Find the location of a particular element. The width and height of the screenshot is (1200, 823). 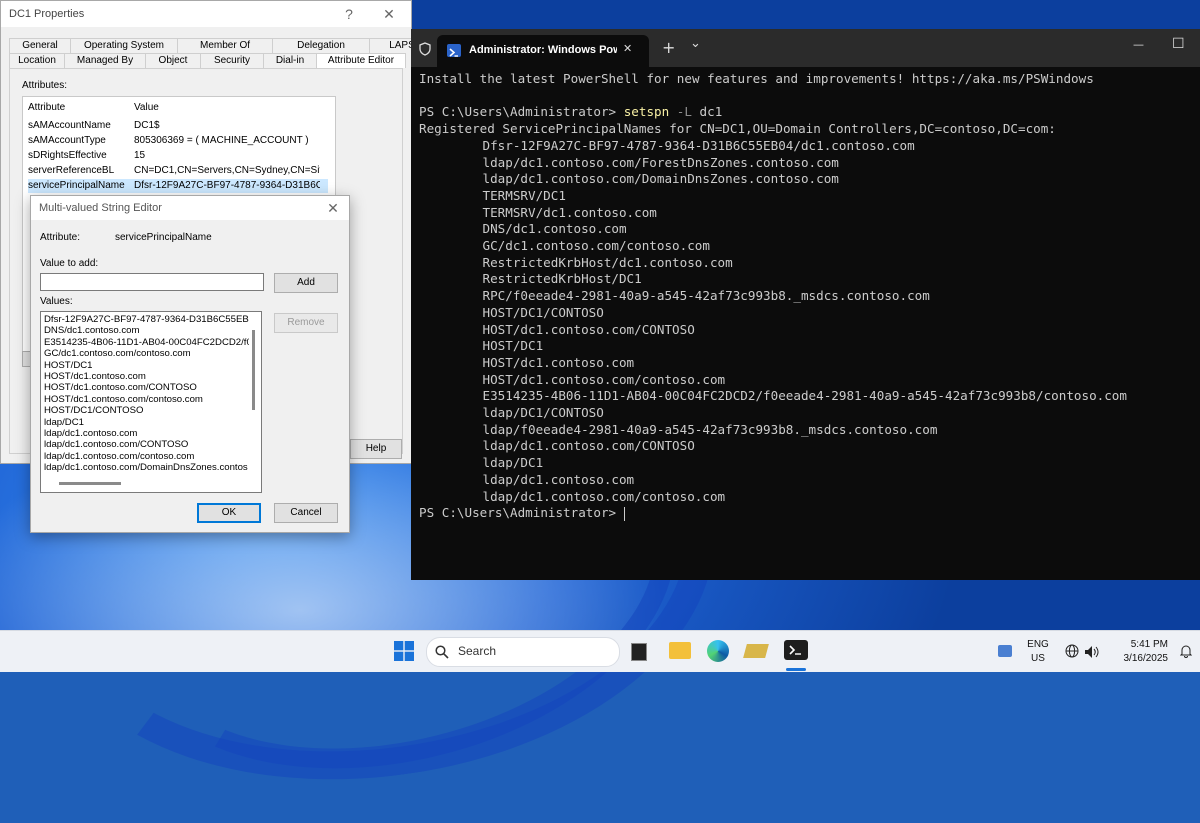

final-prompt-line: PS C:\Users\Administrator> is located at coordinates (522, 513).